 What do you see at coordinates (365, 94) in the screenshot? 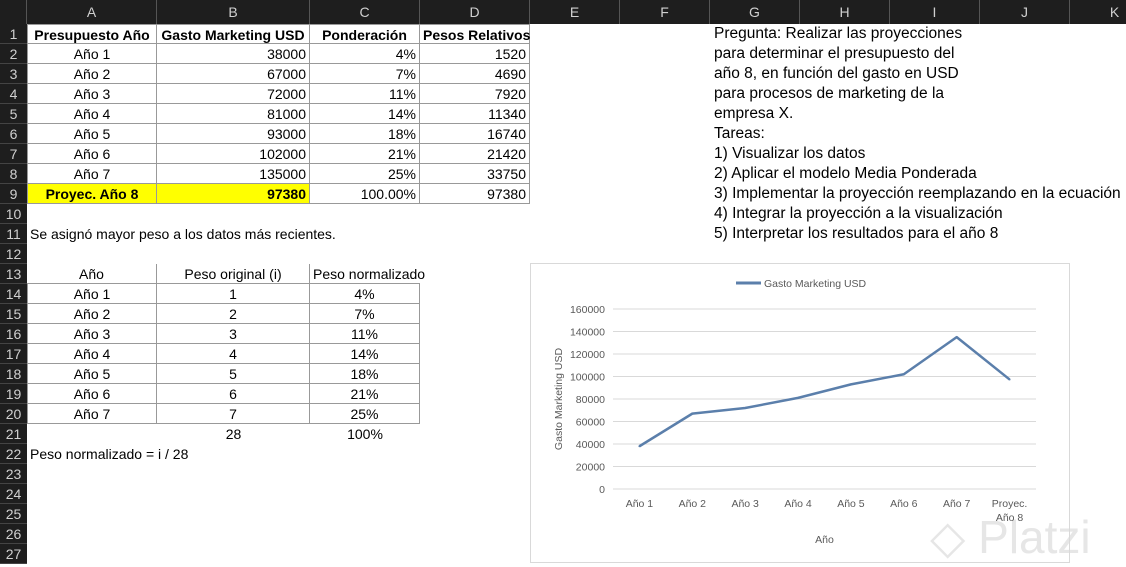
I see `table1-cell: 11%` at bounding box center [365, 94].